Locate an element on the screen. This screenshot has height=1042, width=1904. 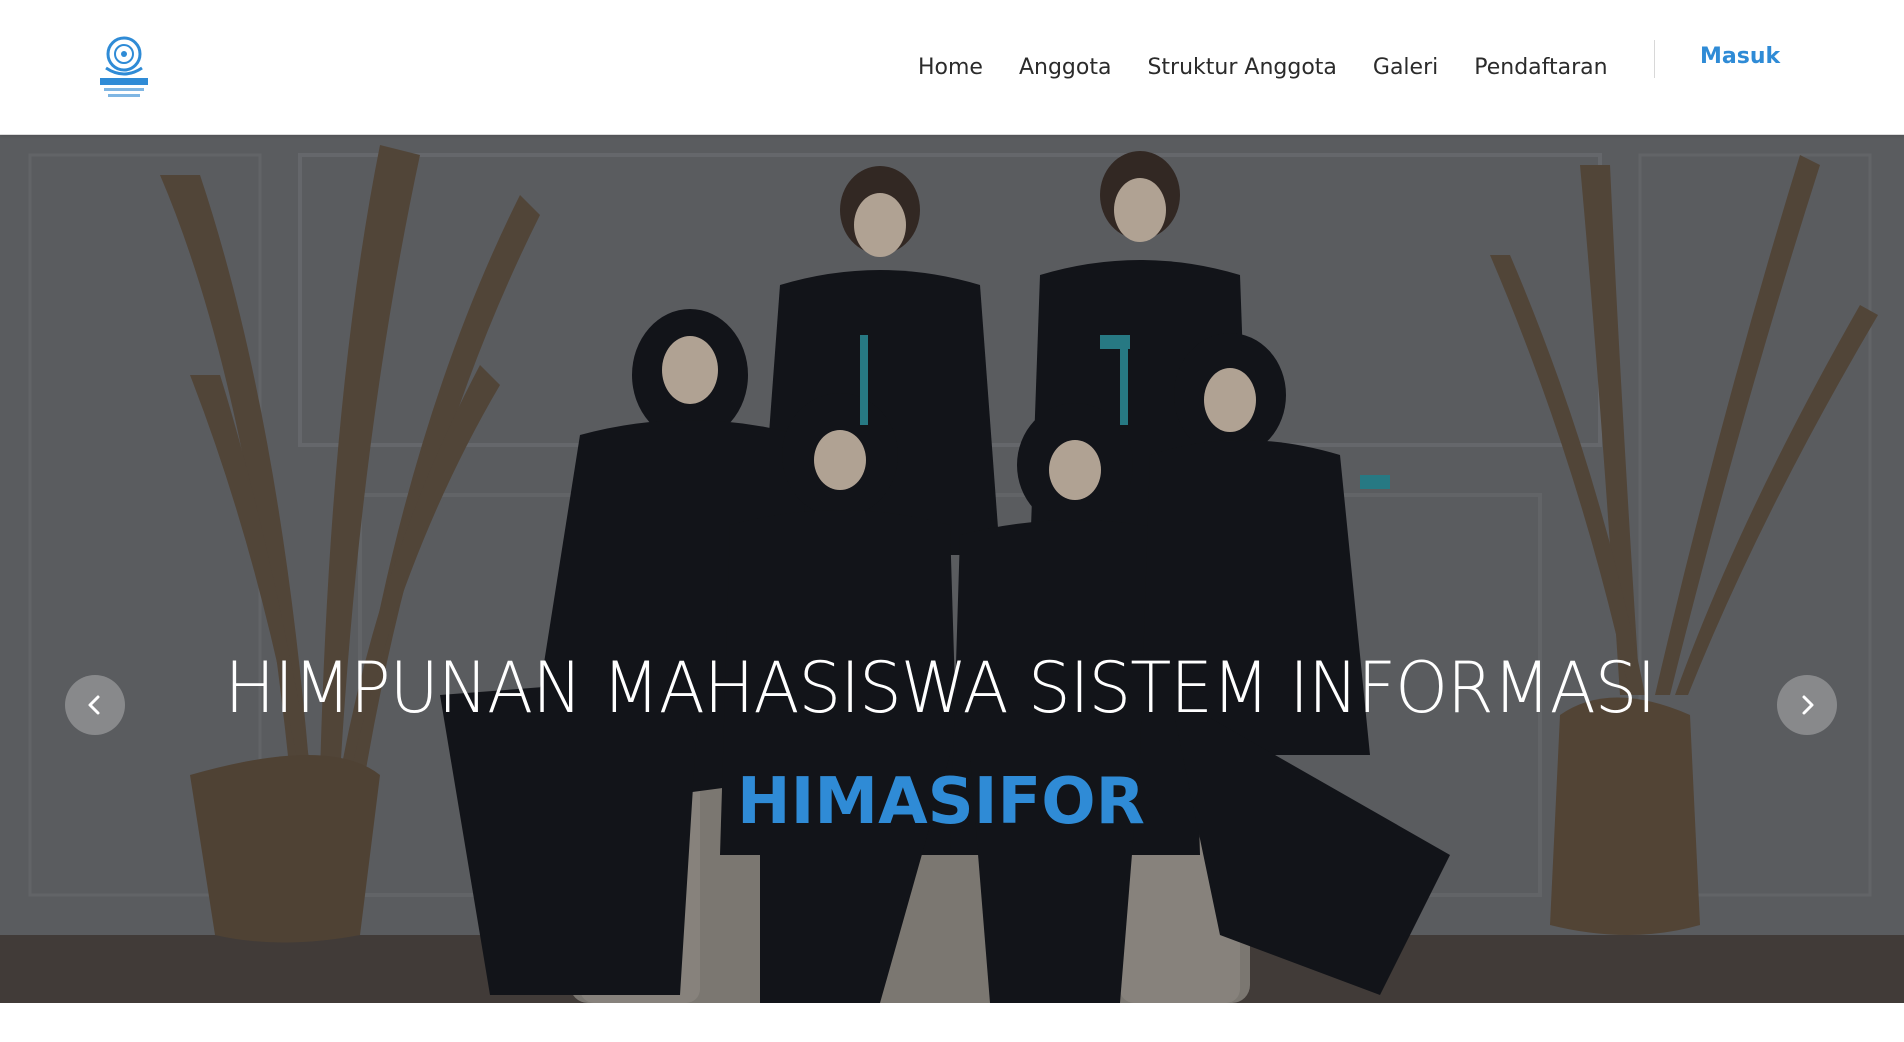
hero-title: HIMPUNAN MAHASISWA SISTEM INFORMASI is located at coordinates (940, 688).